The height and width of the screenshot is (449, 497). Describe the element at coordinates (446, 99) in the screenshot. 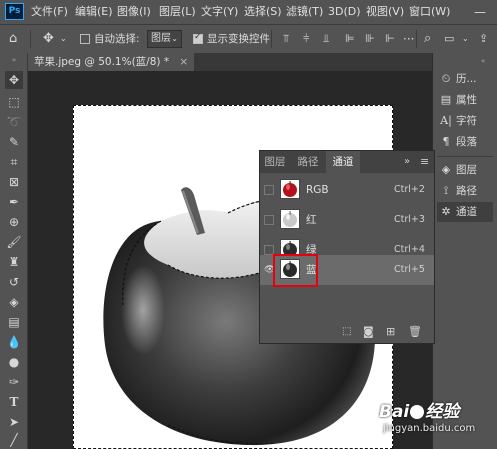

I see `properties-icon: ▤` at that location.